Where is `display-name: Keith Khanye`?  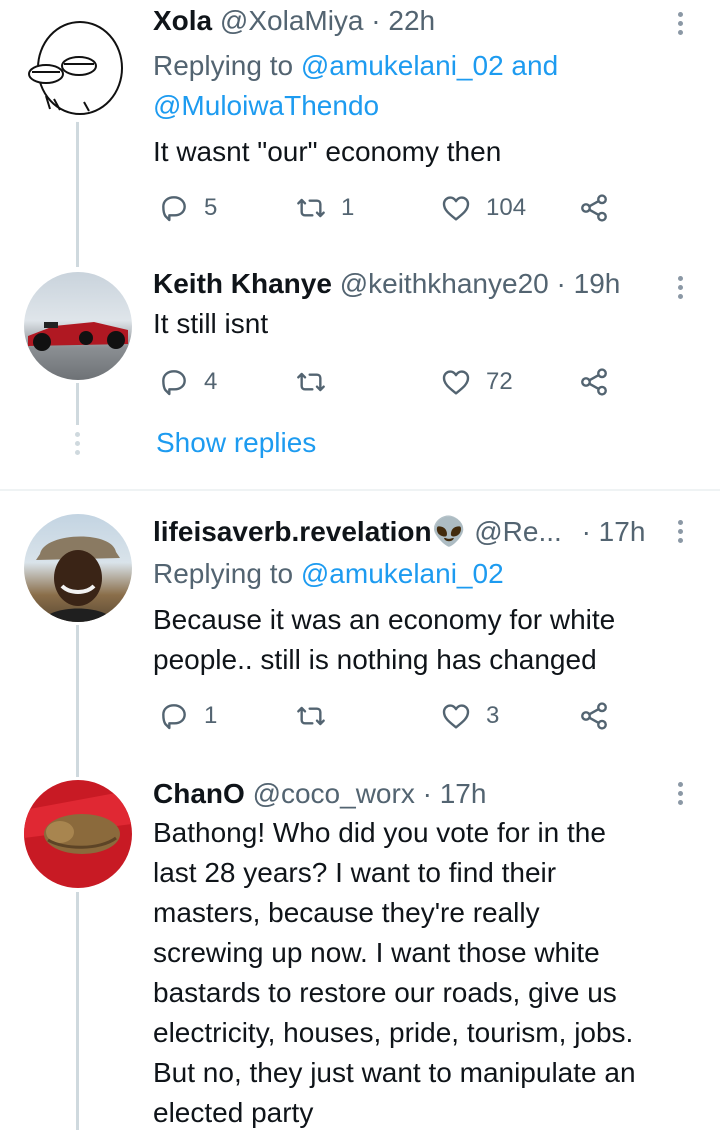
display-name: Keith Khanye is located at coordinates (242, 283).